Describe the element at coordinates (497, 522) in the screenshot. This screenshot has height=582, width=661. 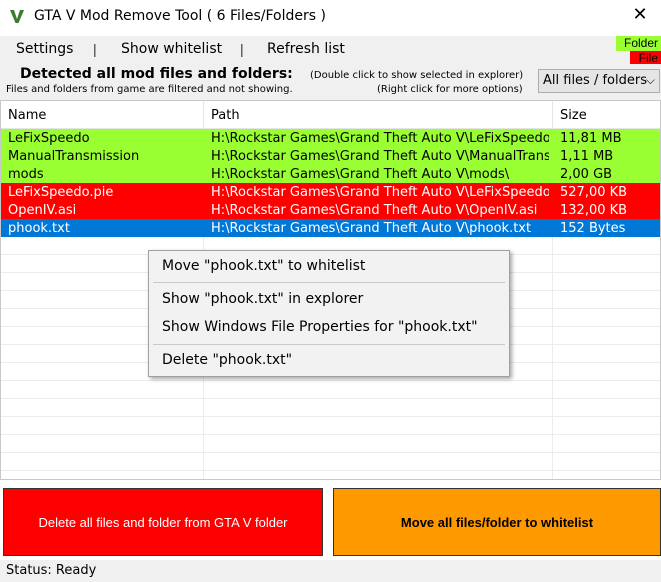
I see `move-all-to-whitelist-button: Move all files/folder to whitelist` at that location.